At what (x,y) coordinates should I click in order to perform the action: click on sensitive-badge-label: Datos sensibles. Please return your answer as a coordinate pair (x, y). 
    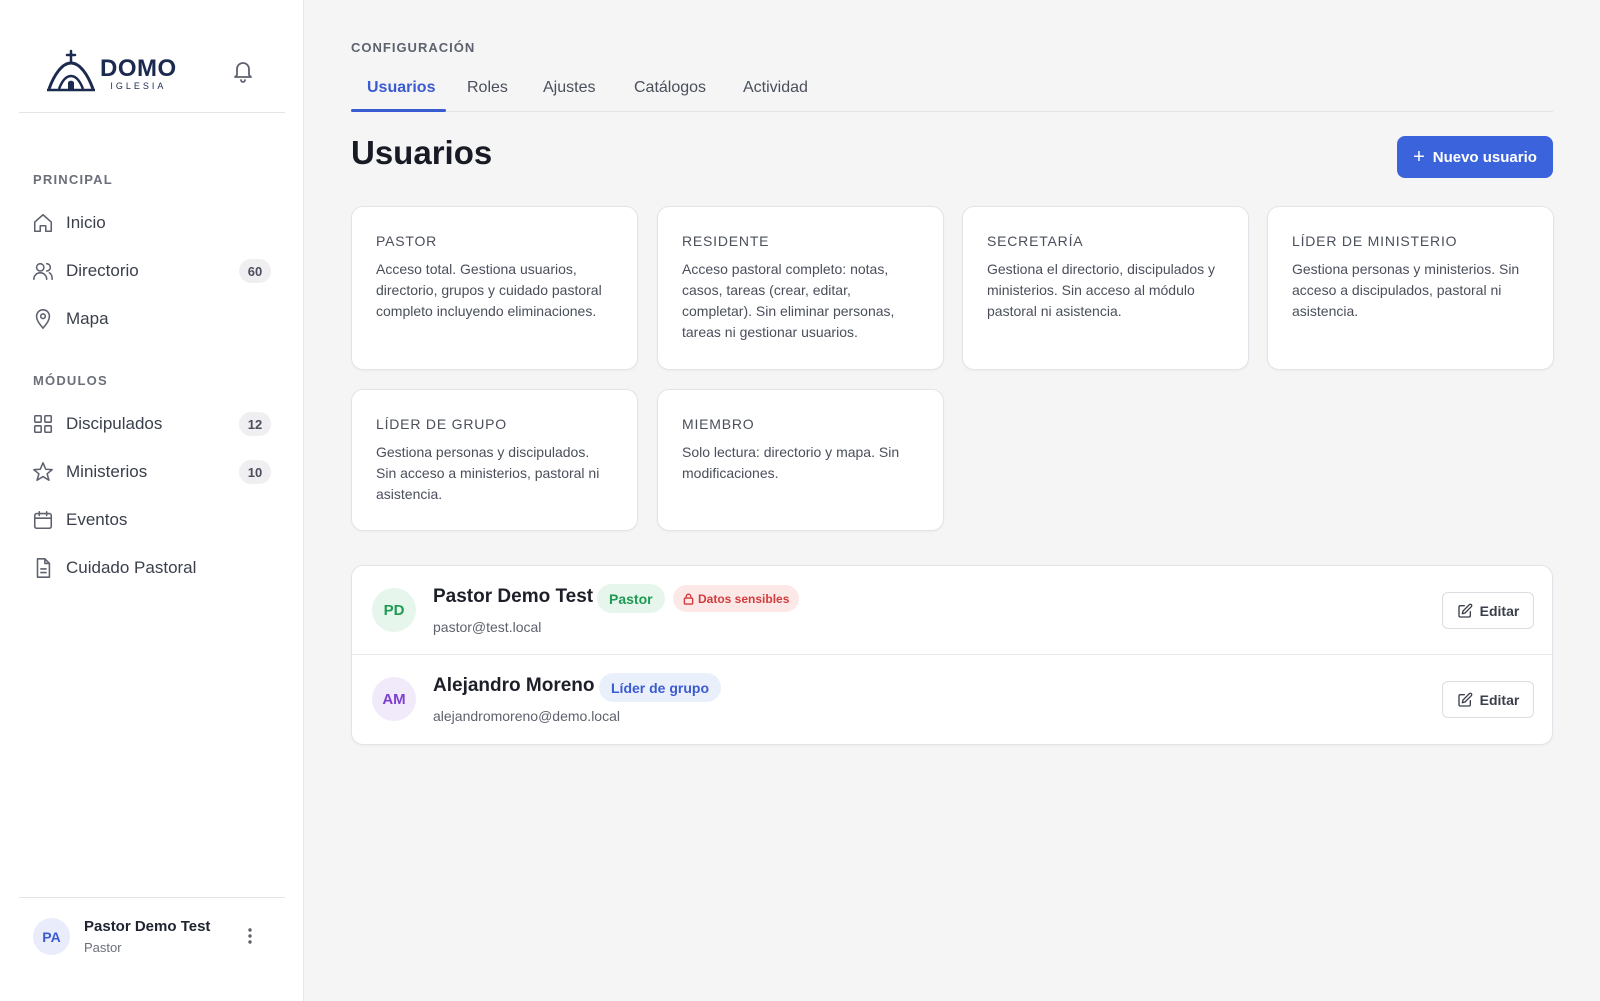
    Looking at the image, I should click on (744, 598).